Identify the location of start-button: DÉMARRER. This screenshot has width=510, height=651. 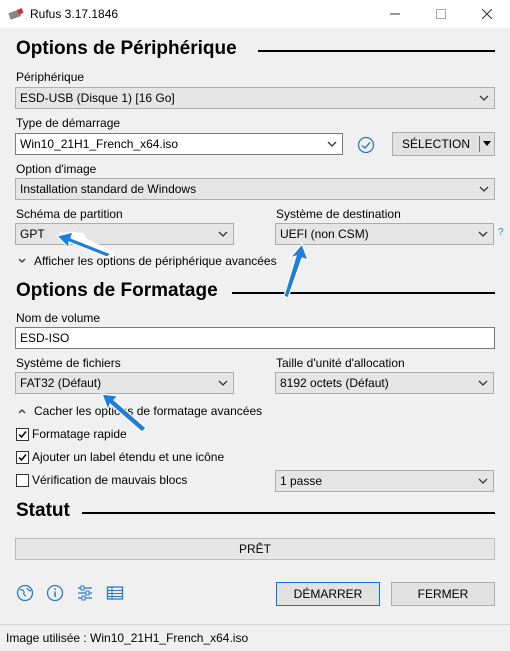
(328, 594).